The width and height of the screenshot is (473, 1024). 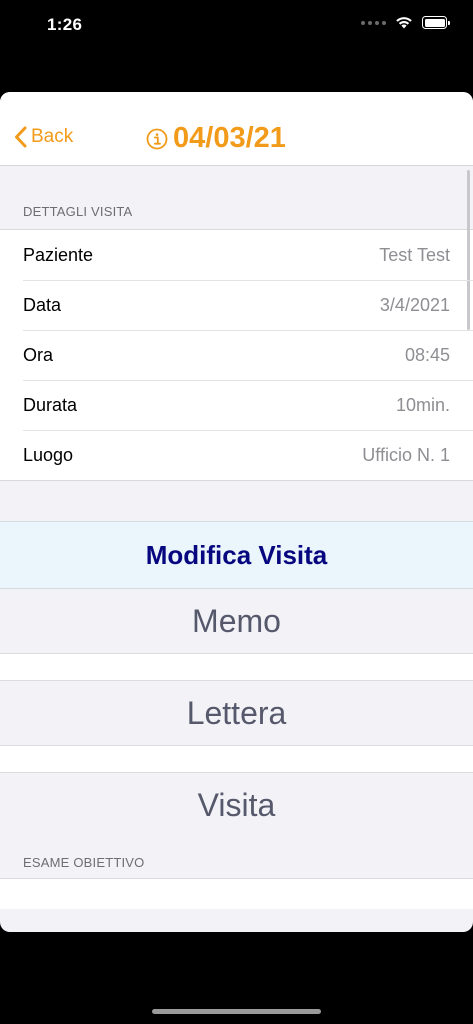 I want to click on row-label: Luogo, so click(x=48, y=454).